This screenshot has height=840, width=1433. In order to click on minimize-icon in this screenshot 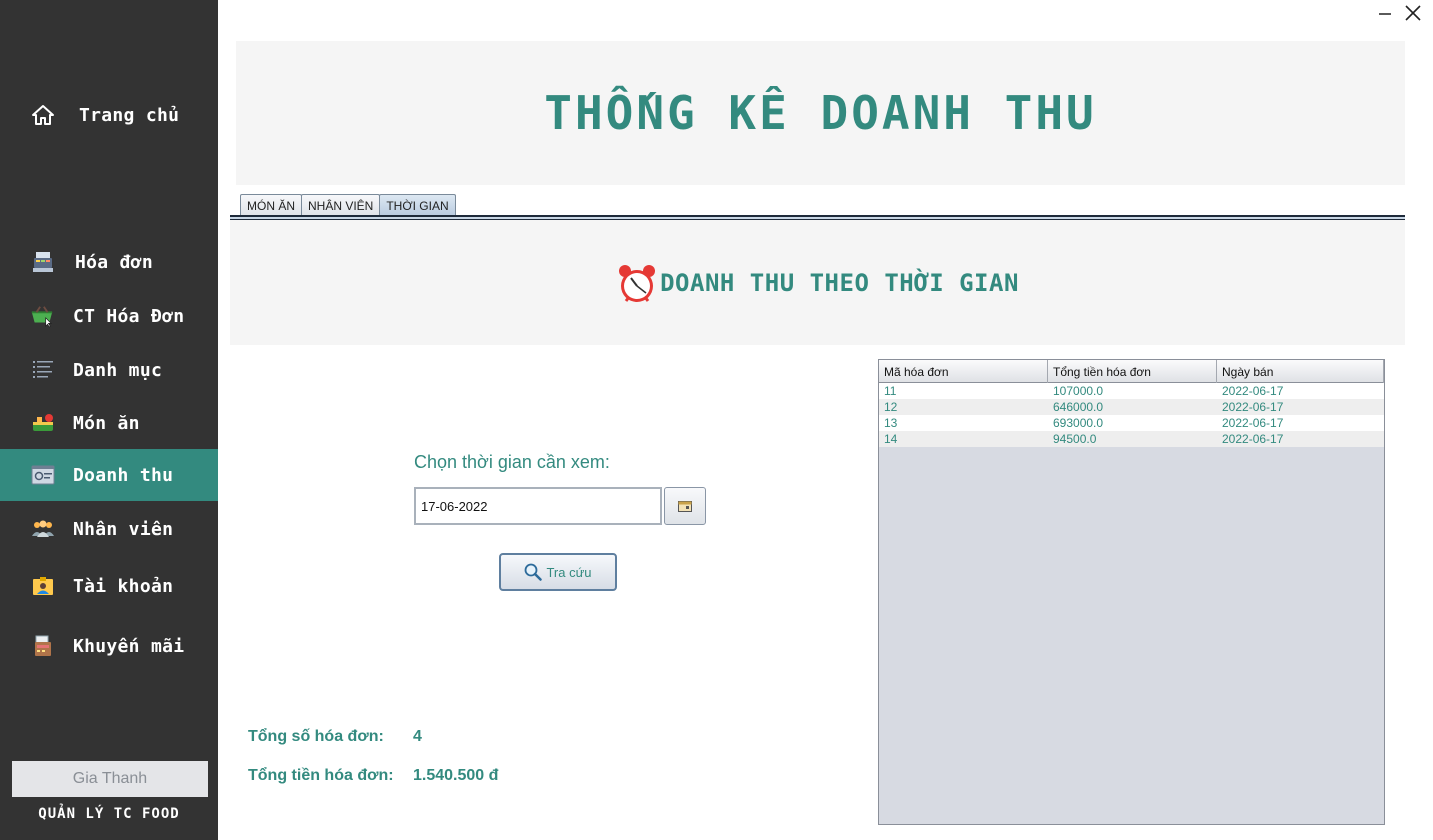, I will do `click(1385, 14)`.